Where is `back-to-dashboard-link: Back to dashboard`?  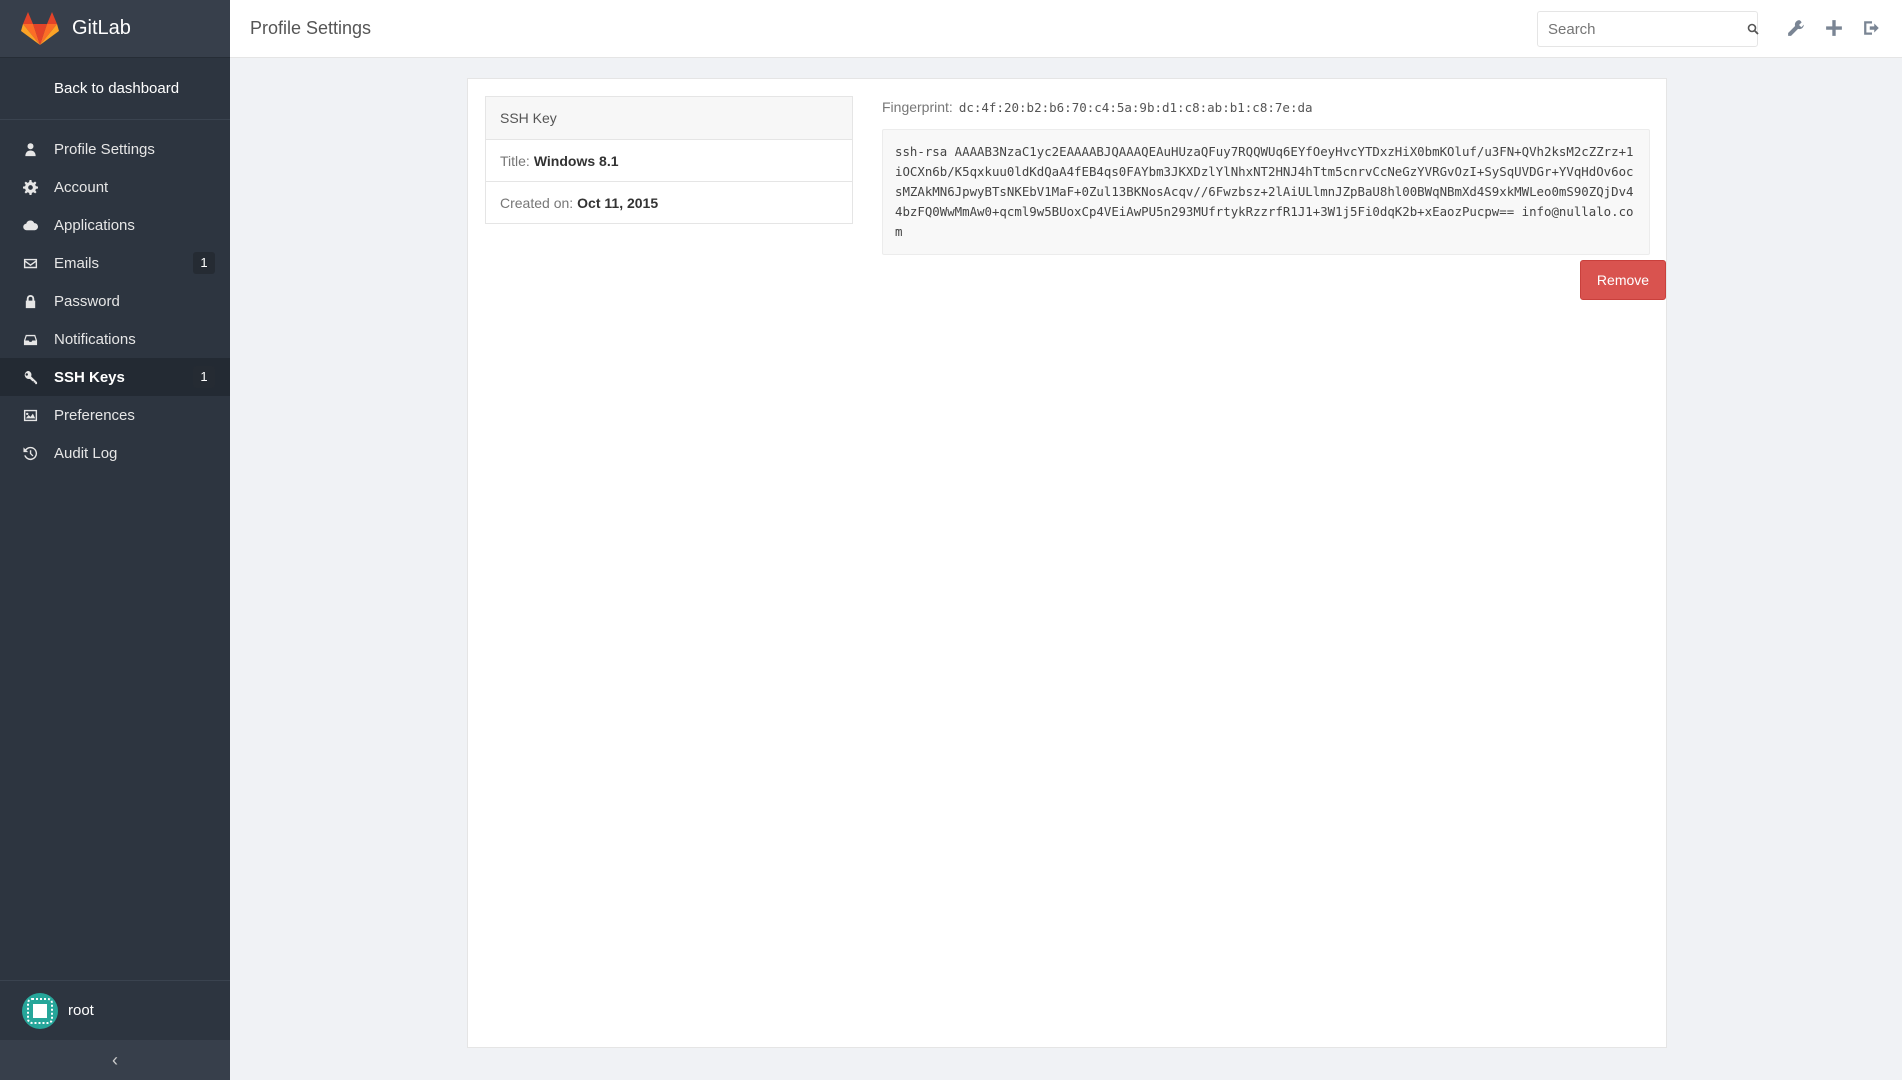 back-to-dashboard-link: Back to dashboard is located at coordinates (115, 89).